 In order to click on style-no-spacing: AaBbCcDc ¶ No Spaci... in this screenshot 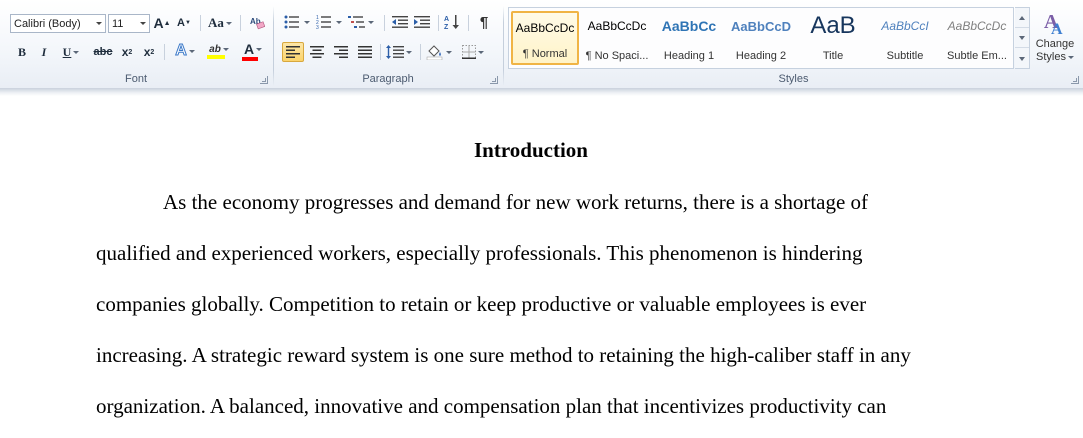, I will do `click(617, 38)`.